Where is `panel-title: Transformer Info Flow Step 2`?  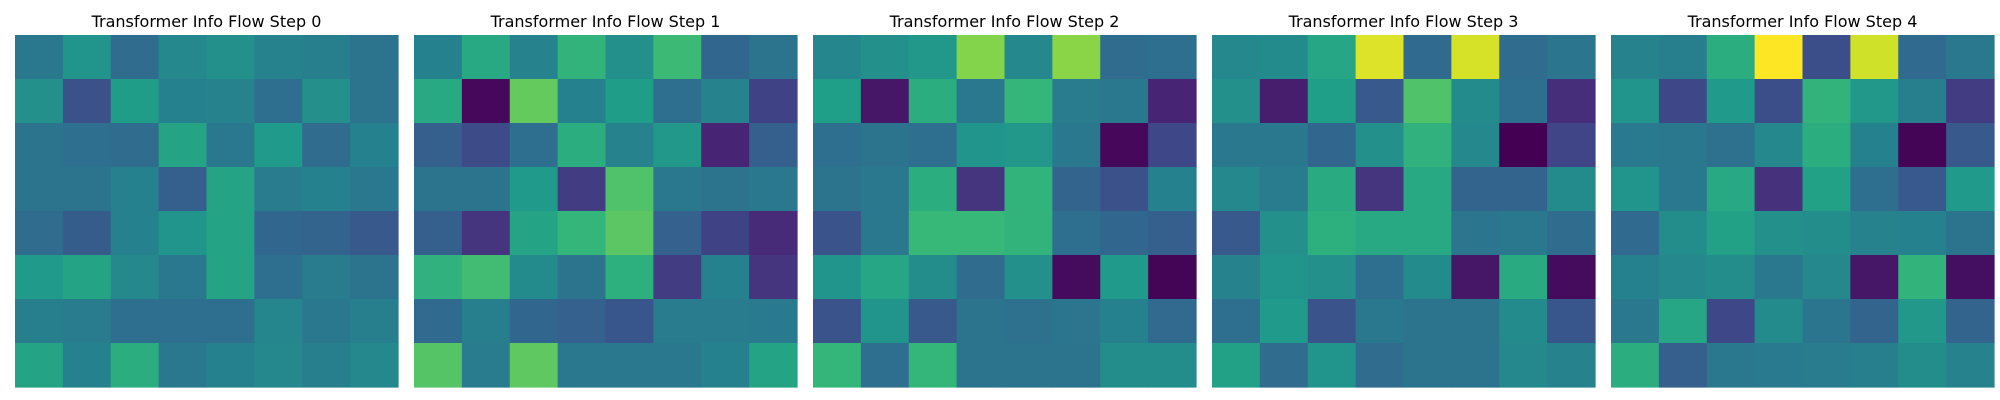 panel-title: Transformer Info Flow Step 2 is located at coordinates (1004, 21).